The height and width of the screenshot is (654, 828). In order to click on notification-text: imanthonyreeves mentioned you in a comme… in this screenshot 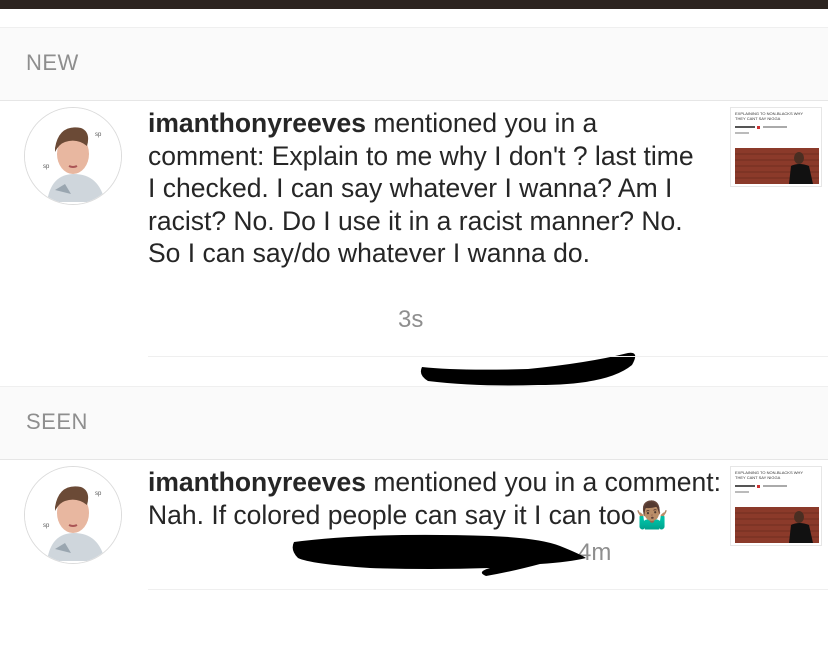, I will do `click(438, 498)`.